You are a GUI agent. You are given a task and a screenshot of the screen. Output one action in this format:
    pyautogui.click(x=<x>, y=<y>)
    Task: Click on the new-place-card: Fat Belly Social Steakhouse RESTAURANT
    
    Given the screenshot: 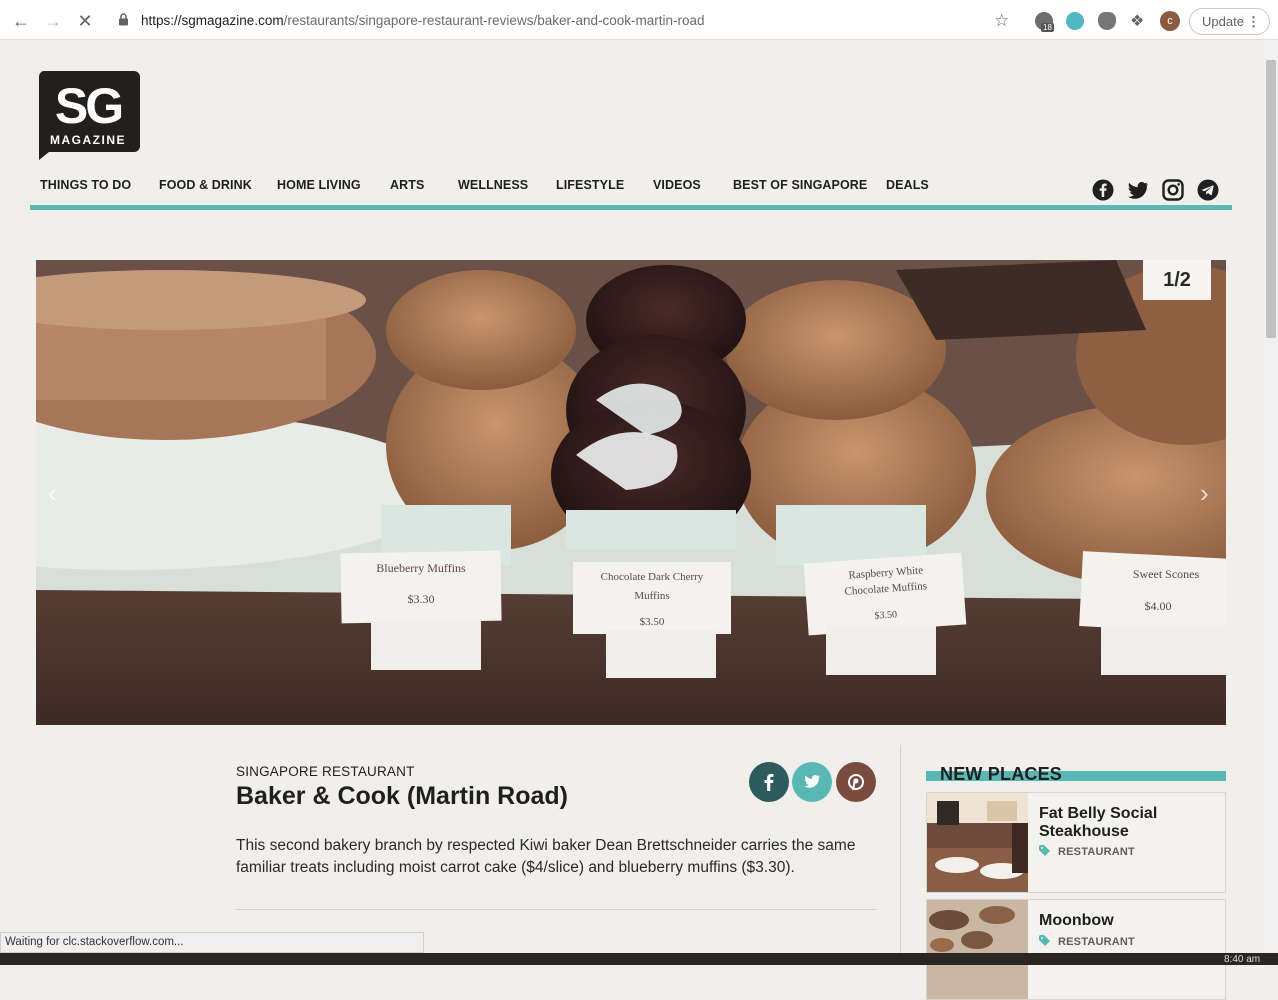 What is the action you would take?
    pyautogui.click(x=1076, y=842)
    